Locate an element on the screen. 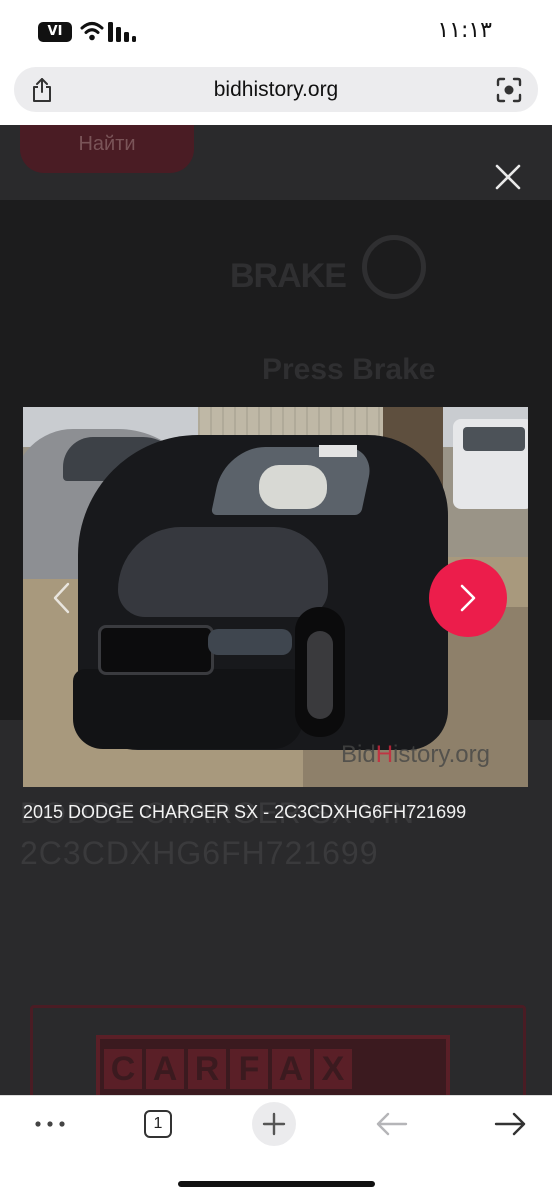 The width and height of the screenshot is (552, 1197). photo-front-rim is located at coordinates (320, 675).